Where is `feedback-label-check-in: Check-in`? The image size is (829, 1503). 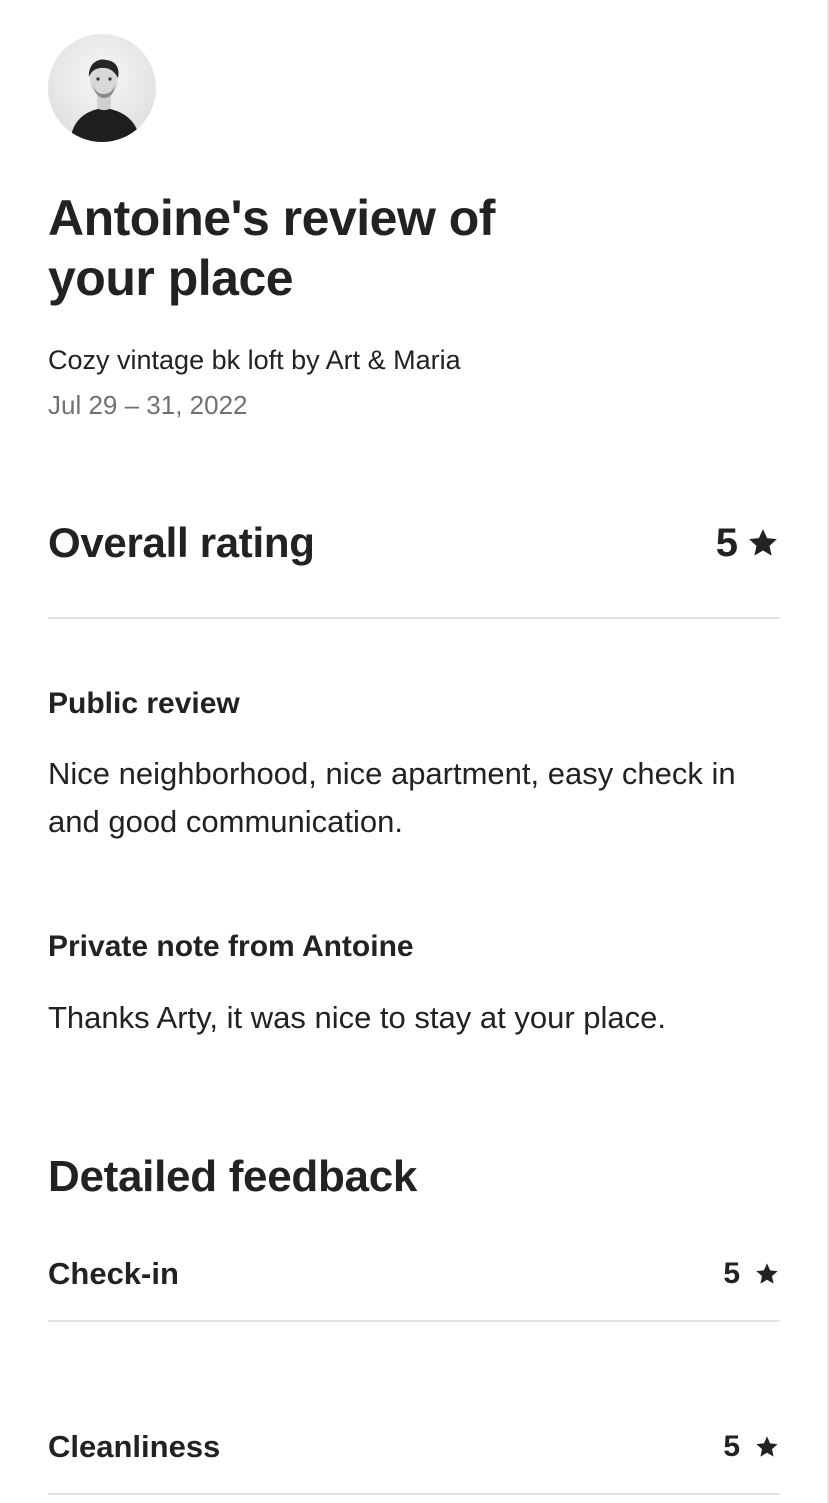
feedback-label-check-in: Check-in is located at coordinates (113, 1273).